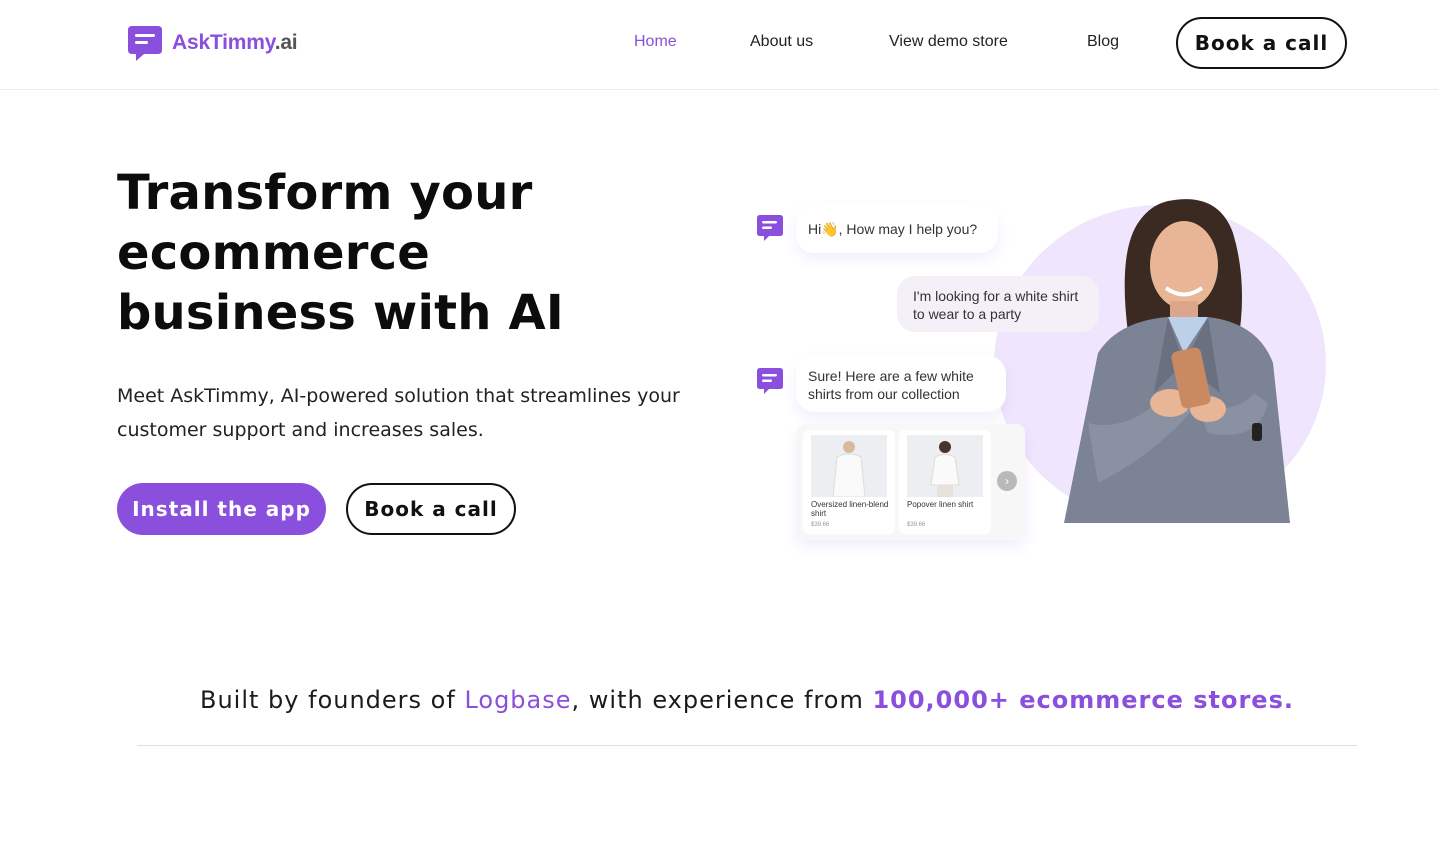 This screenshot has width=1438, height=868. Describe the element at coordinates (286, 42) in the screenshot. I see `logo-suffix: .ai` at that location.